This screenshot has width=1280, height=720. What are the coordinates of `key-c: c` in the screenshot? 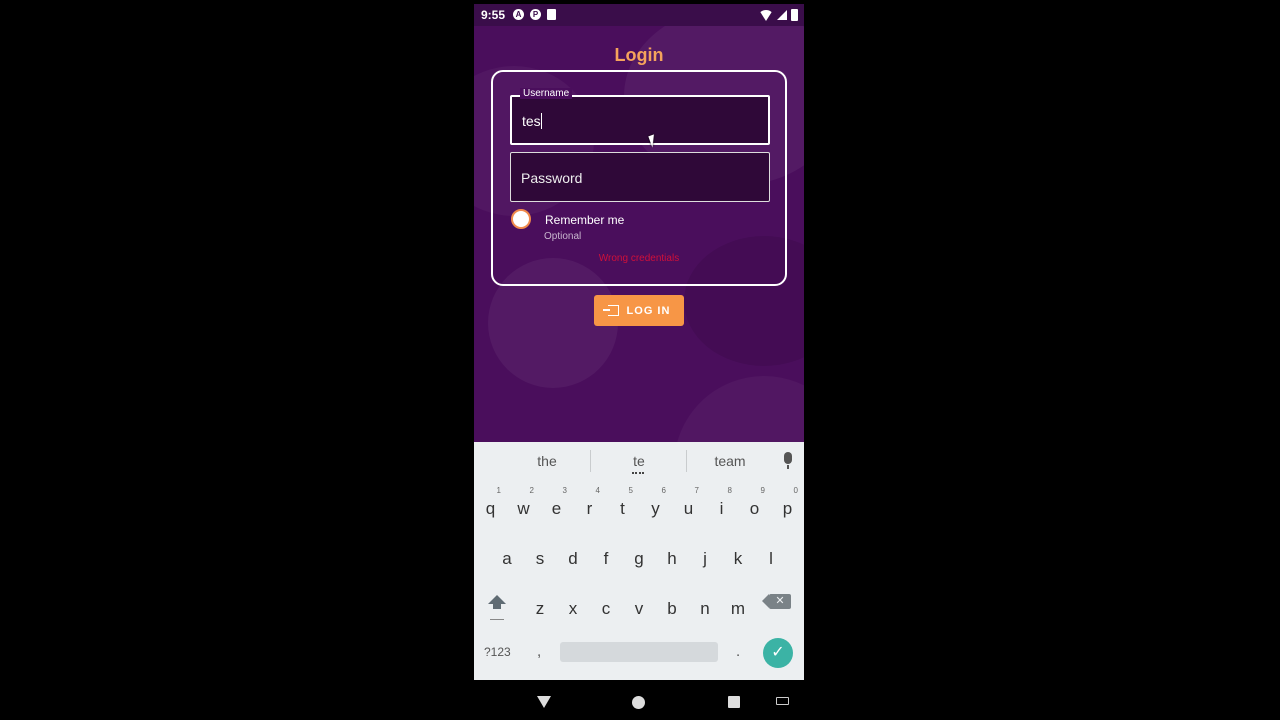 It's located at (606, 610).